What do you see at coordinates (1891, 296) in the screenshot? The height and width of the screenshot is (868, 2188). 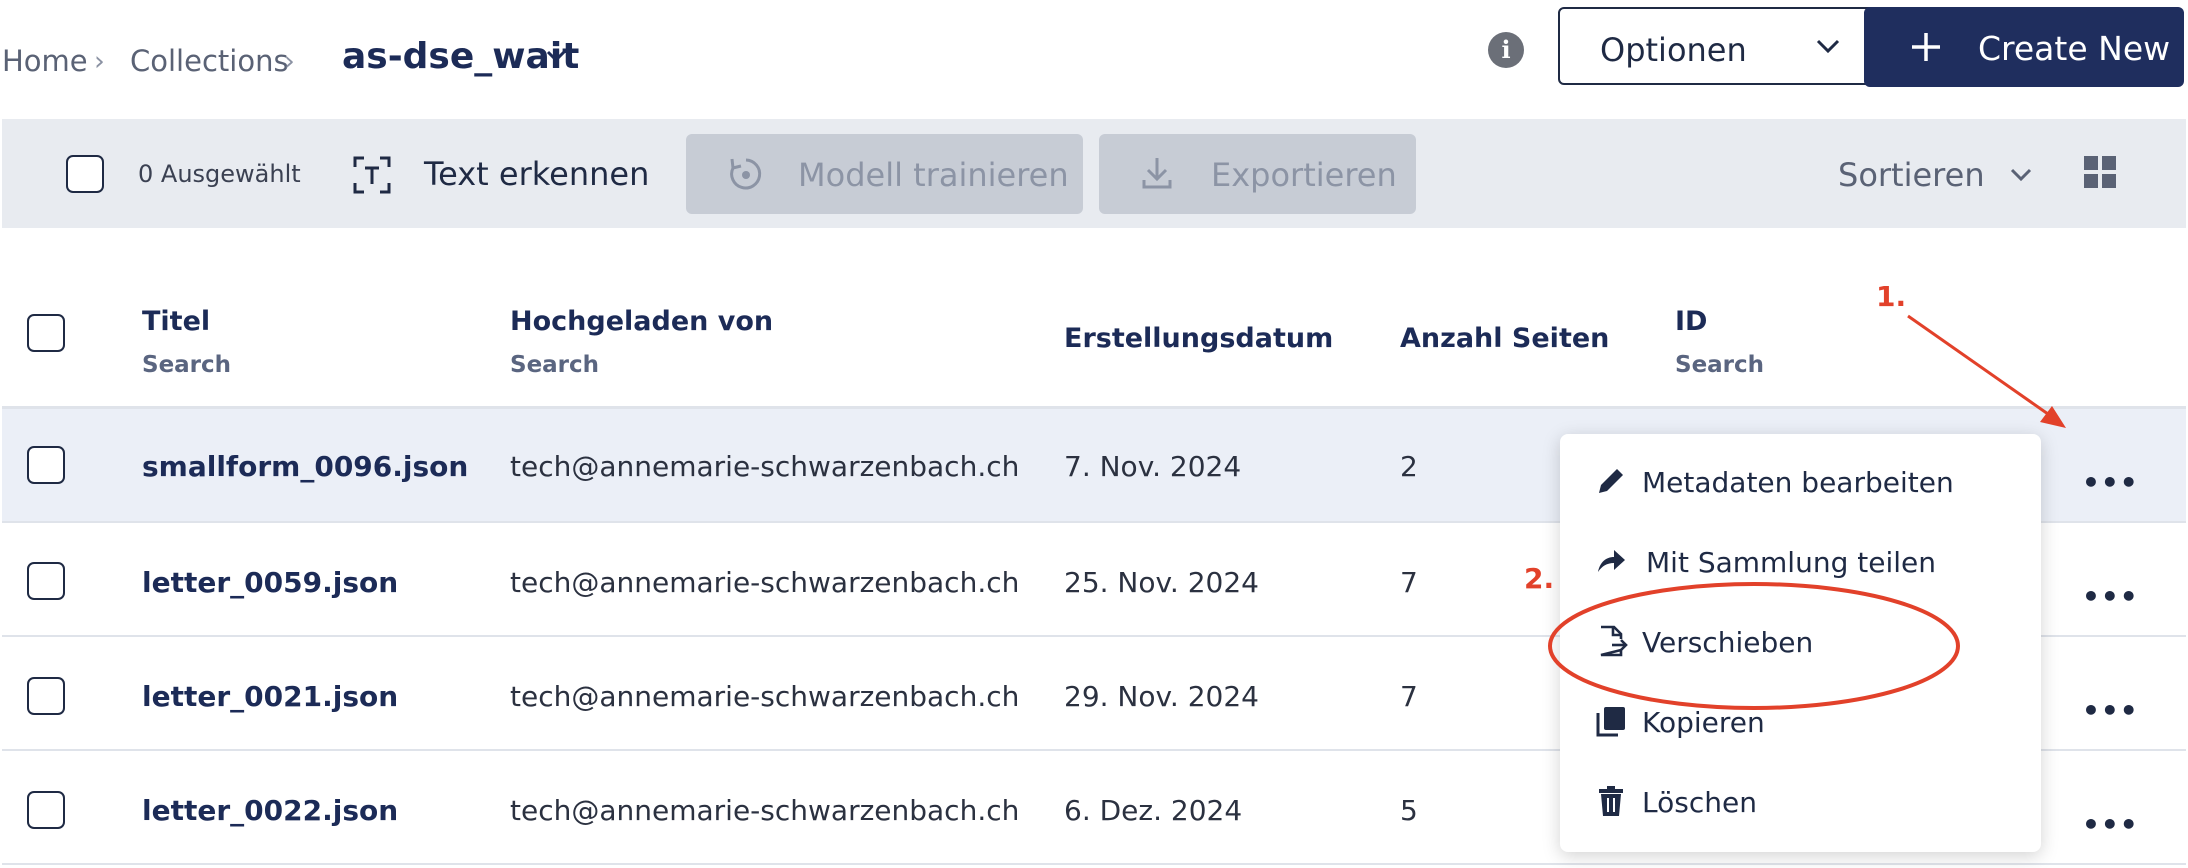 I see `annotation-step-1: 1.` at bounding box center [1891, 296].